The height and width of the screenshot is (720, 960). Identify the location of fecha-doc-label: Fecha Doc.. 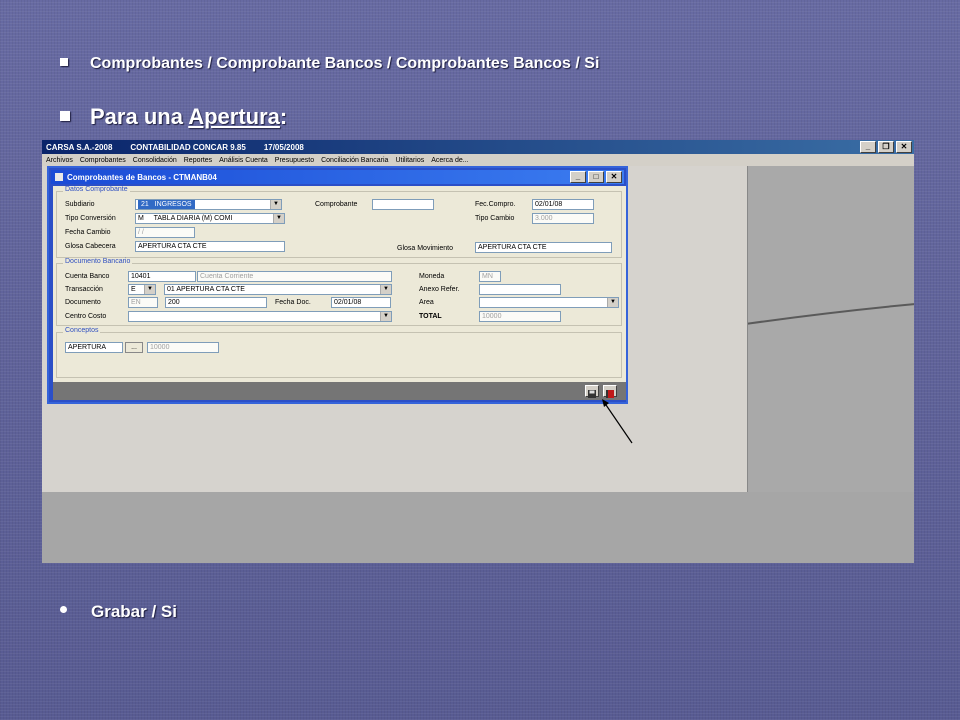
(293, 302).